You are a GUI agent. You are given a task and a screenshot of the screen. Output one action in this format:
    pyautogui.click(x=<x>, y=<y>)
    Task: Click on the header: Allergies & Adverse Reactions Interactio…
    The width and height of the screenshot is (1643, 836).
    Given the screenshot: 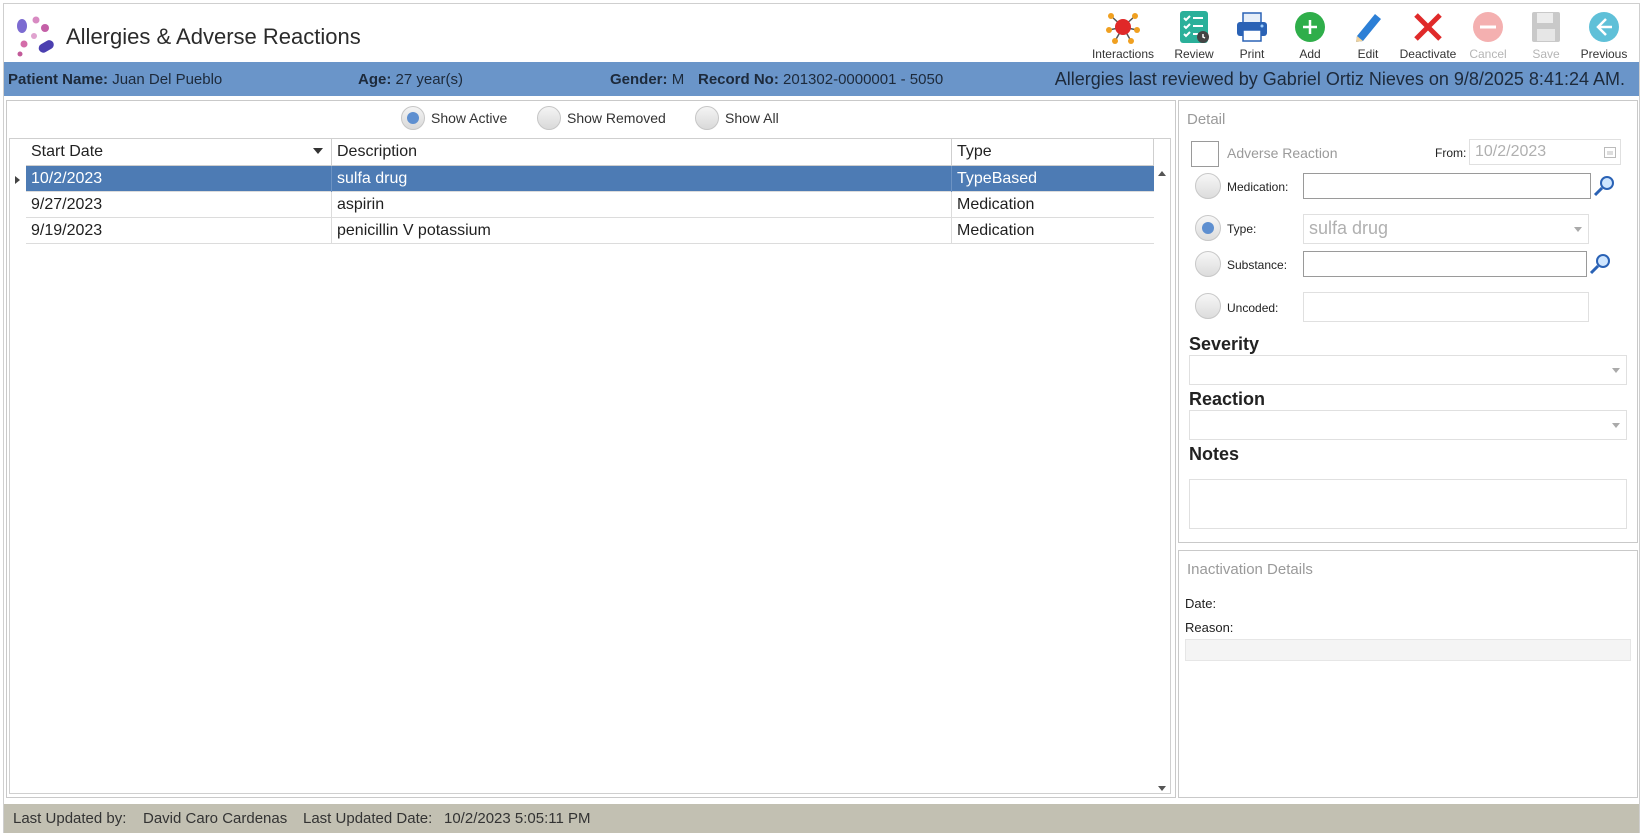 What is the action you would take?
    pyautogui.click(x=821, y=33)
    